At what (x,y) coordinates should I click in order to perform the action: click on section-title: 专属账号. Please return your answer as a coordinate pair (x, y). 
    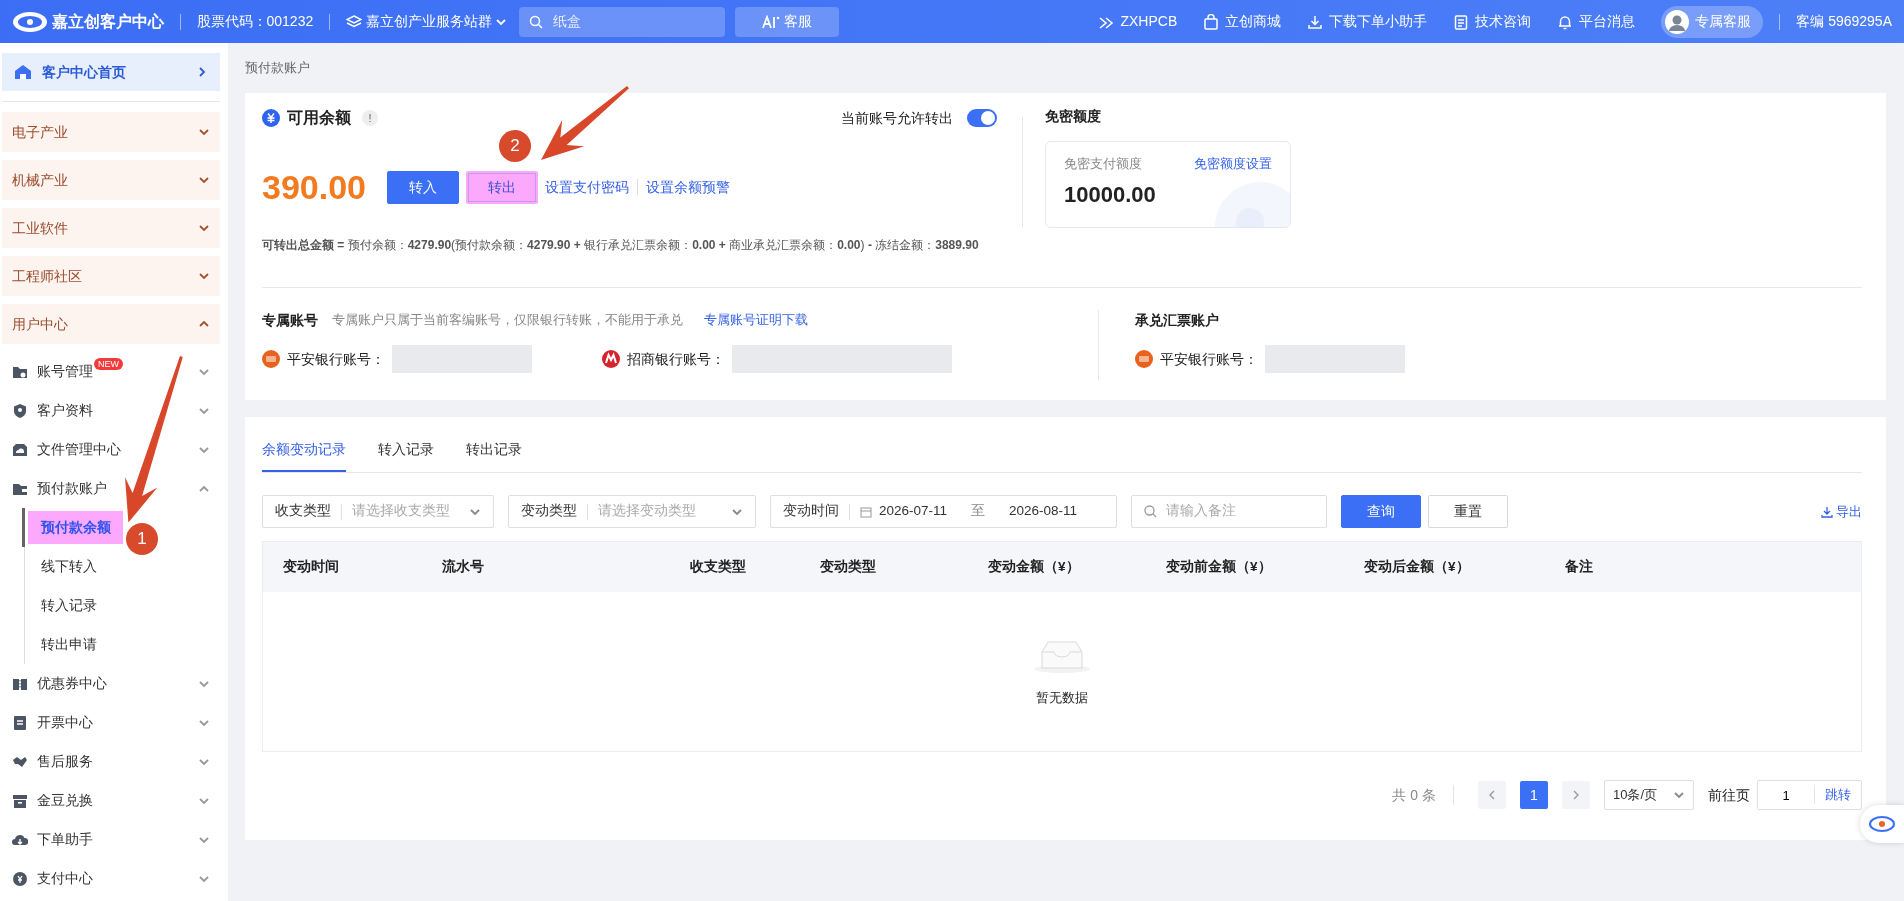
    Looking at the image, I should click on (290, 320).